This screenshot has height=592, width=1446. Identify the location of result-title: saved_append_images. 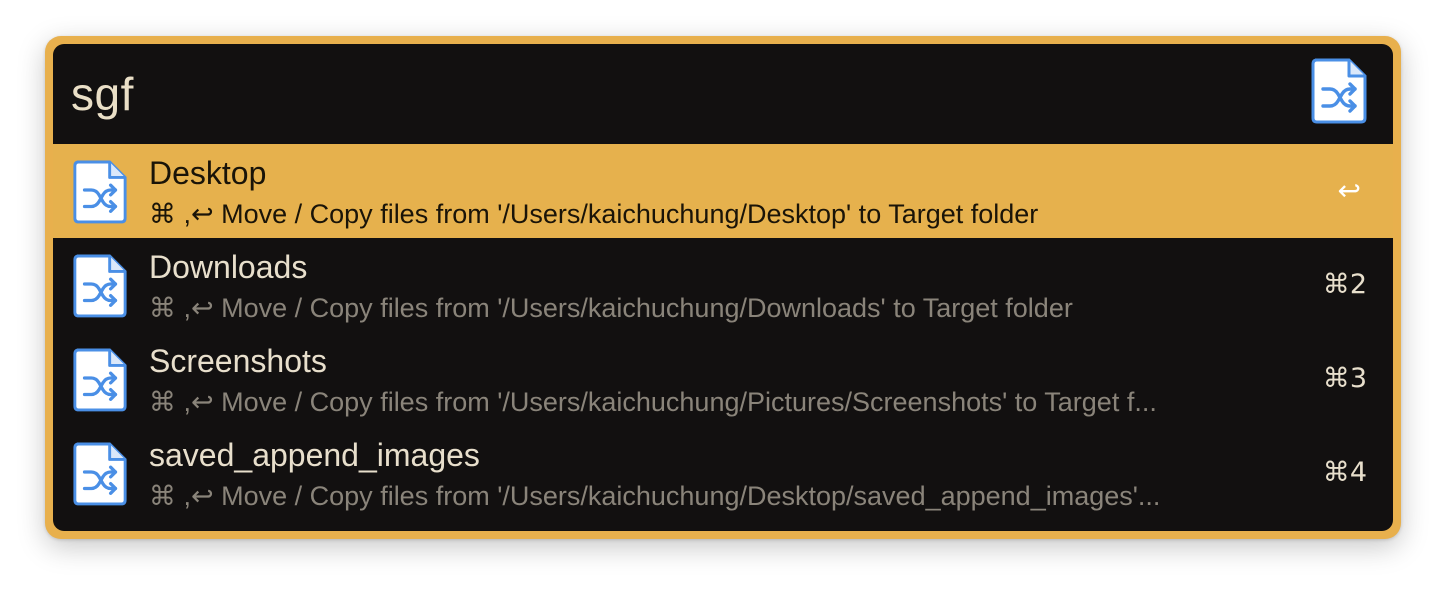
(314, 455).